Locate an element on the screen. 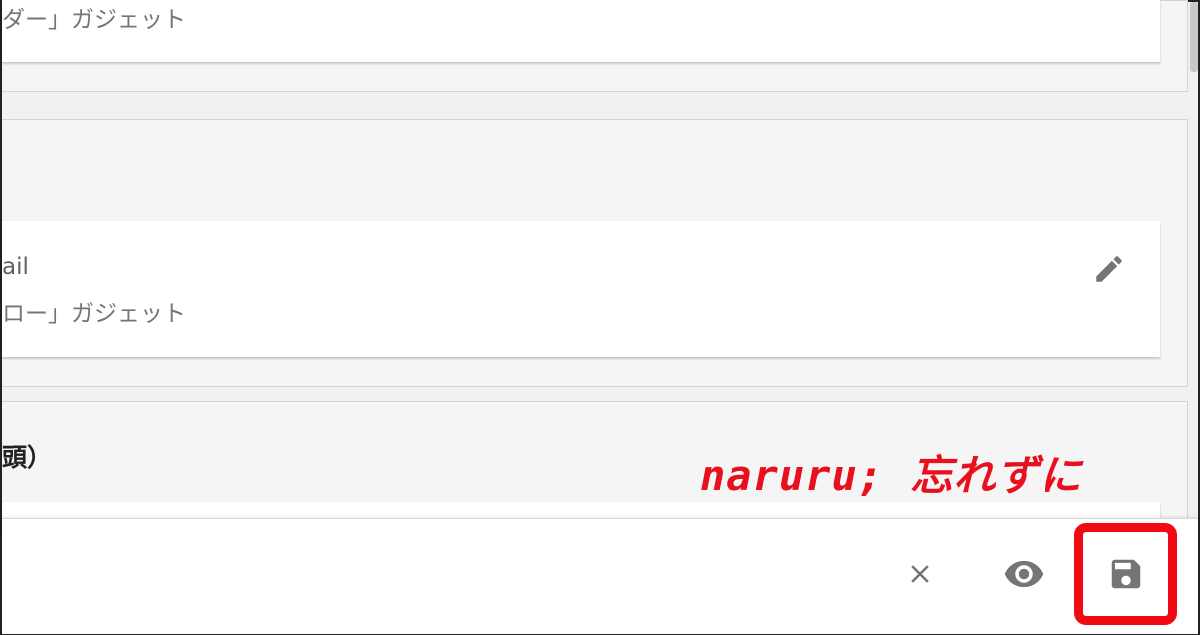 The width and height of the screenshot is (1200, 635). close-button is located at coordinates (920, 574).